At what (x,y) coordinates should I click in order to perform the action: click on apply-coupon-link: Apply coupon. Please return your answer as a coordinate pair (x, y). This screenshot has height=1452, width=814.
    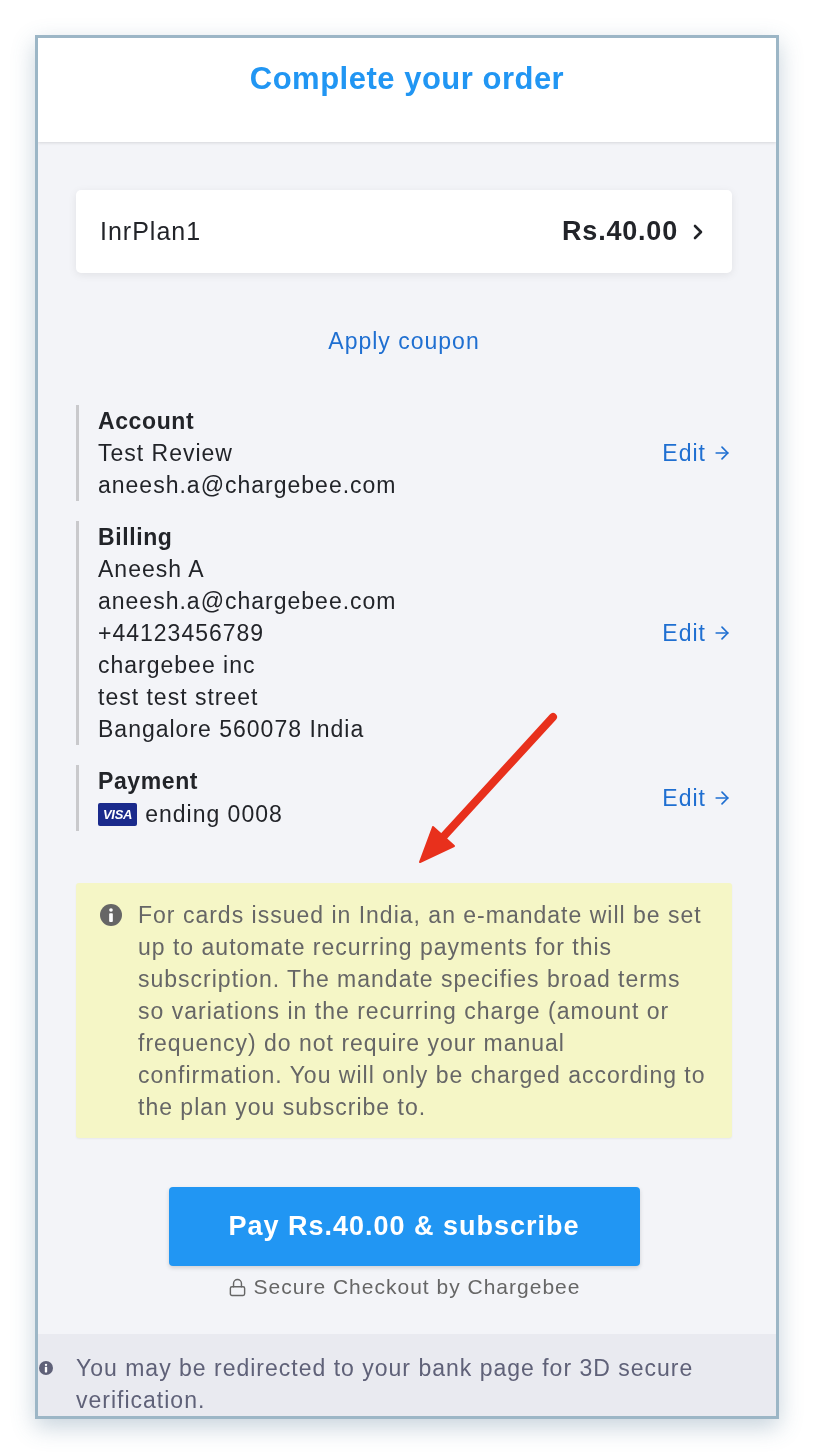
    Looking at the image, I should click on (404, 341).